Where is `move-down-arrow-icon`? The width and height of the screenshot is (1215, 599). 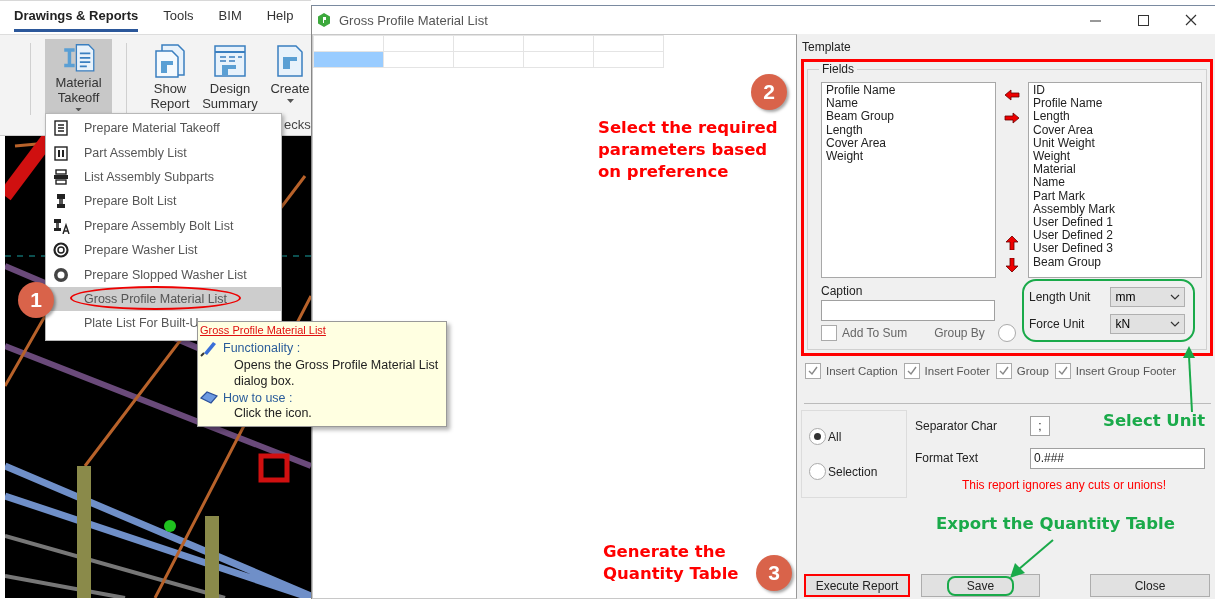 move-down-arrow-icon is located at coordinates (1012, 265).